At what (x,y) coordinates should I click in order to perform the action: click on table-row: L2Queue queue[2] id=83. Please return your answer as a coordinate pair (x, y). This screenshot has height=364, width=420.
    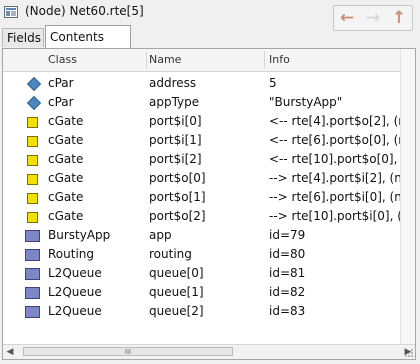
    Looking at the image, I should click on (203, 311).